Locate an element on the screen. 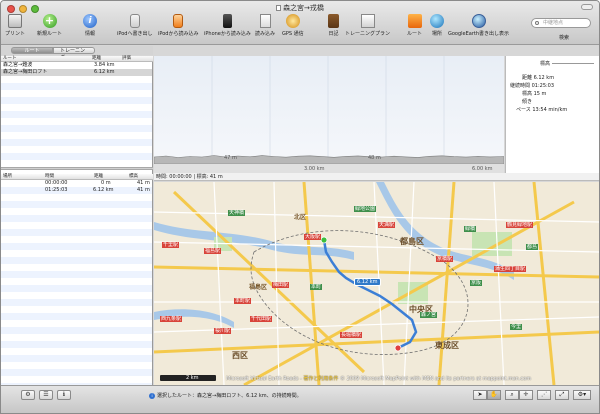 The height and width of the screenshot is (414, 600). arrow-pointer-icon: ➤ is located at coordinates (480, 394).